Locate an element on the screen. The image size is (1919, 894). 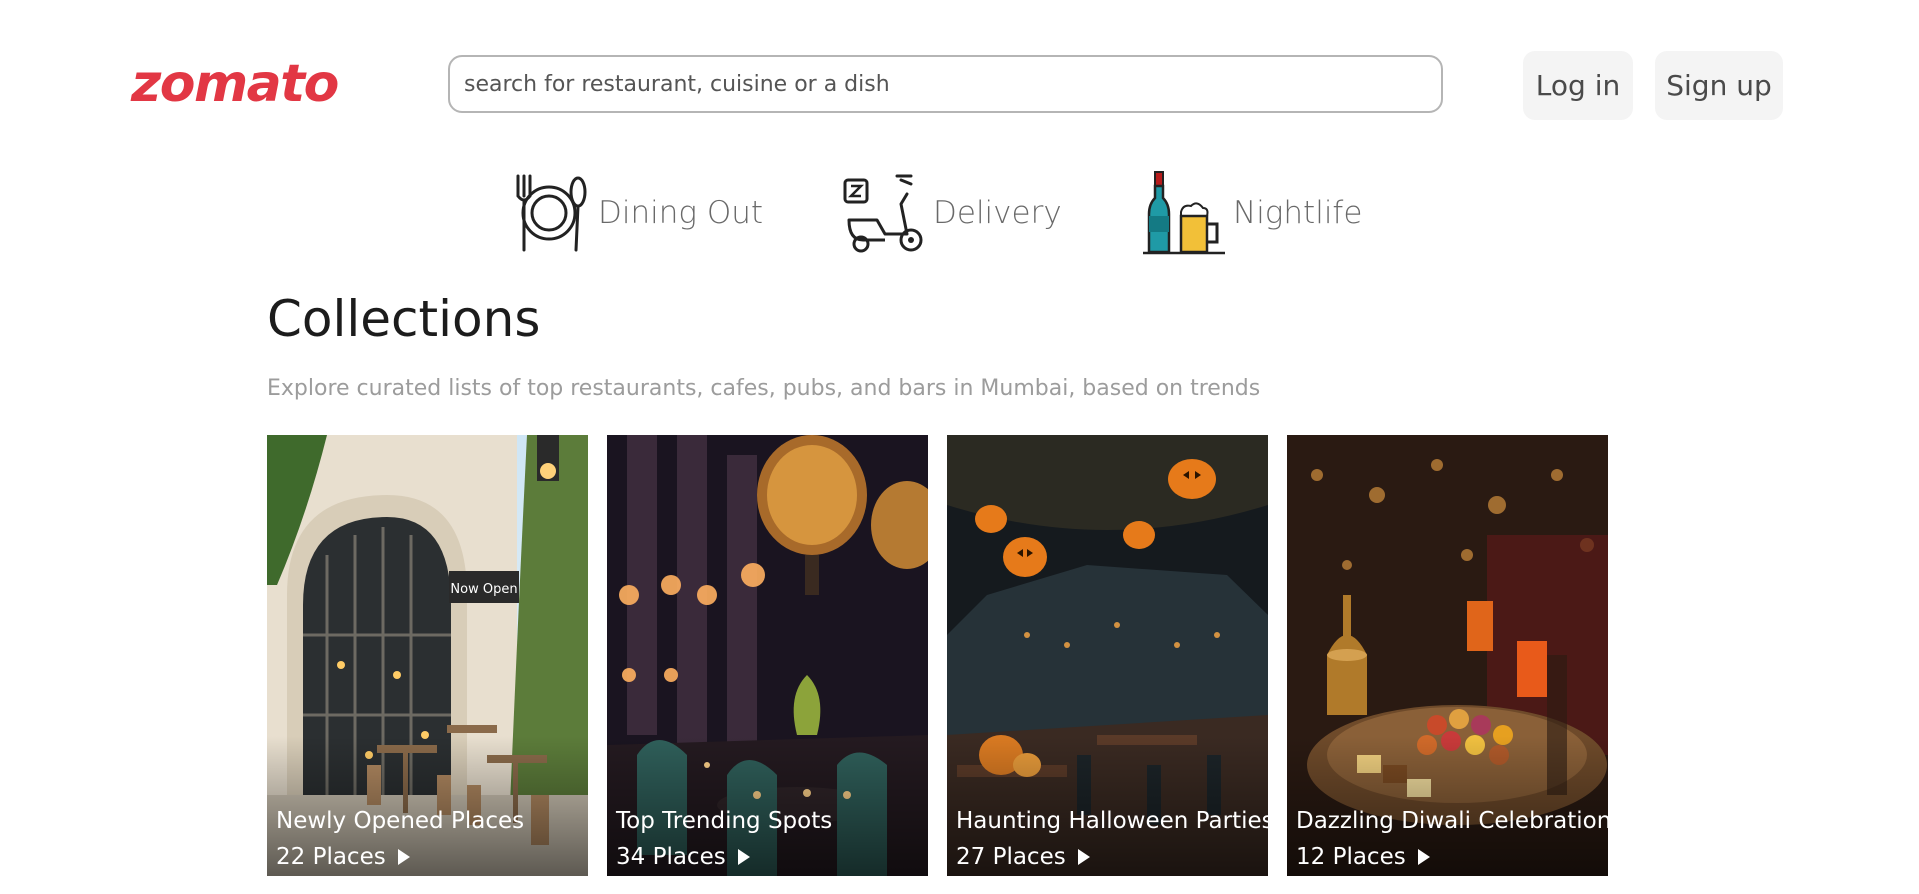
nightlife-drinks-icon is located at coordinates (1184, 213).